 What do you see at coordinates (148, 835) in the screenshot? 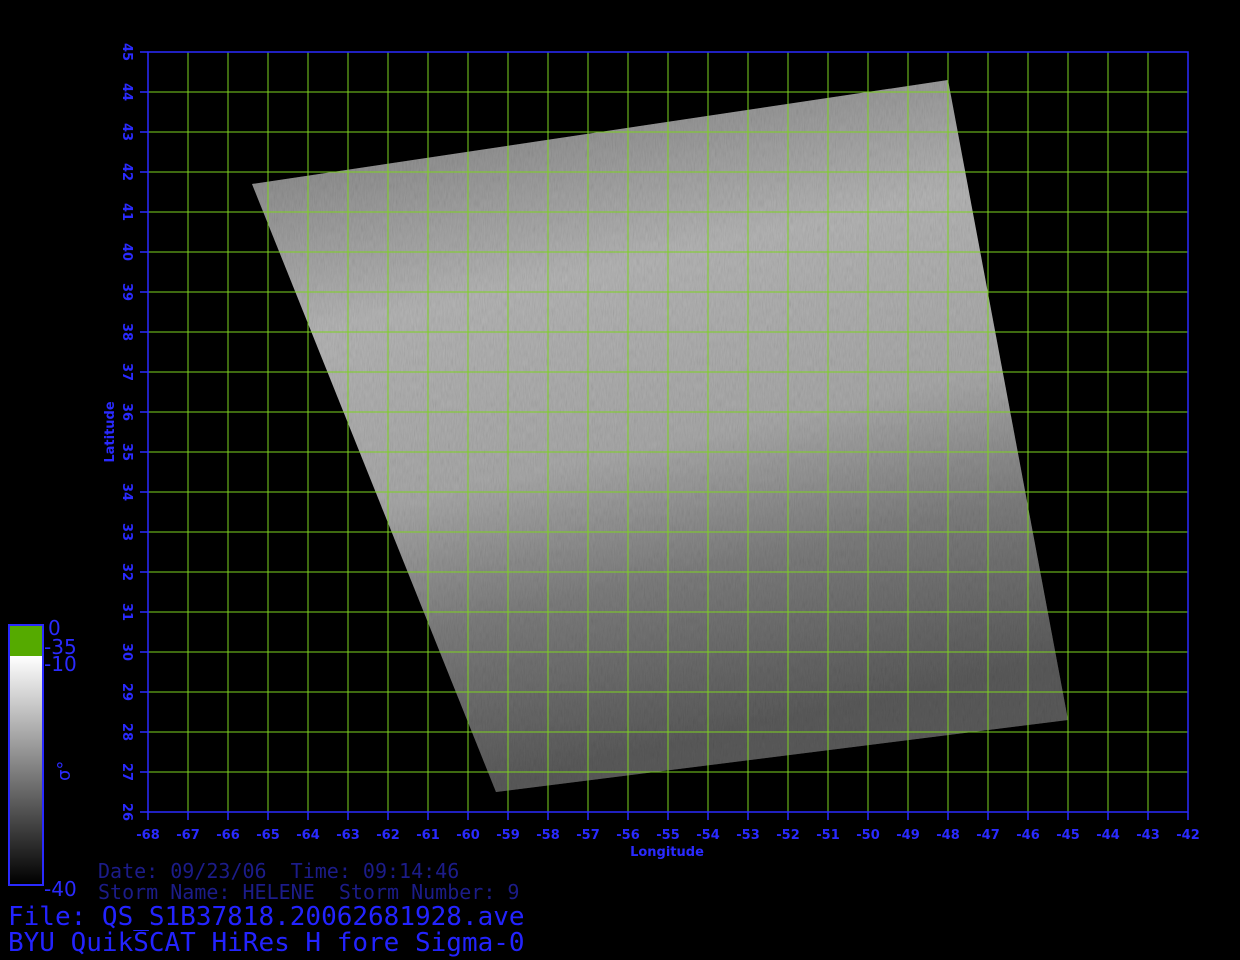
I see `x-tick-label: -68` at bounding box center [148, 835].